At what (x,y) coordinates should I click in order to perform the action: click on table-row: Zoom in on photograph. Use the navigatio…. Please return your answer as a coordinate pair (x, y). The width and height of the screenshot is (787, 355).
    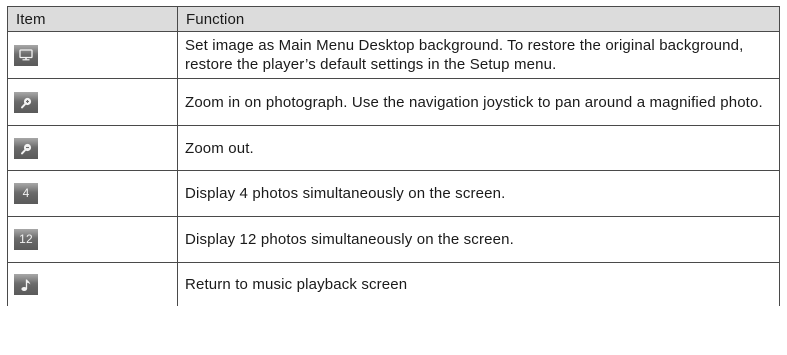
    Looking at the image, I should click on (393, 102).